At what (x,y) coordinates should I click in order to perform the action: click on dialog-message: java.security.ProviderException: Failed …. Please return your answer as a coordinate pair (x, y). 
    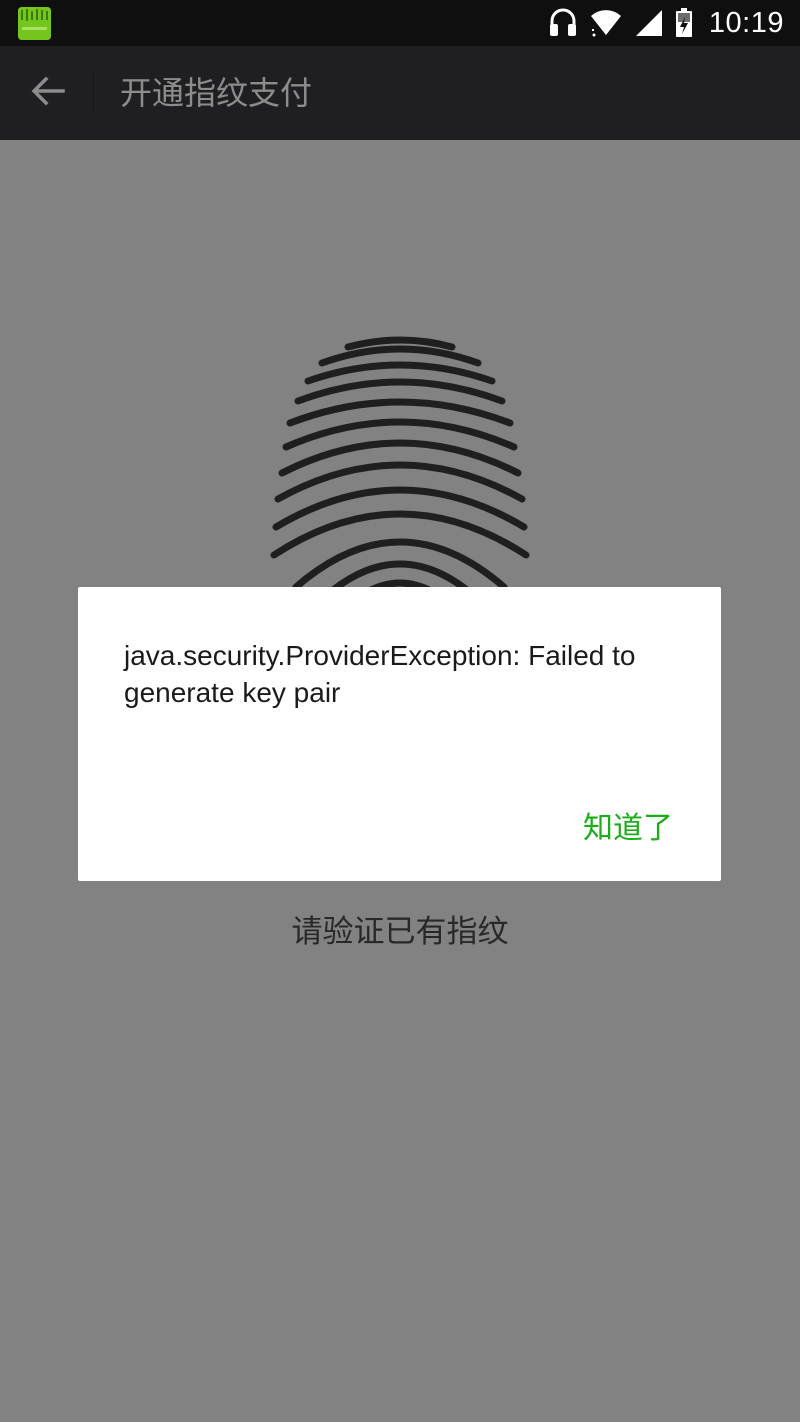
    Looking at the image, I should click on (380, 674).